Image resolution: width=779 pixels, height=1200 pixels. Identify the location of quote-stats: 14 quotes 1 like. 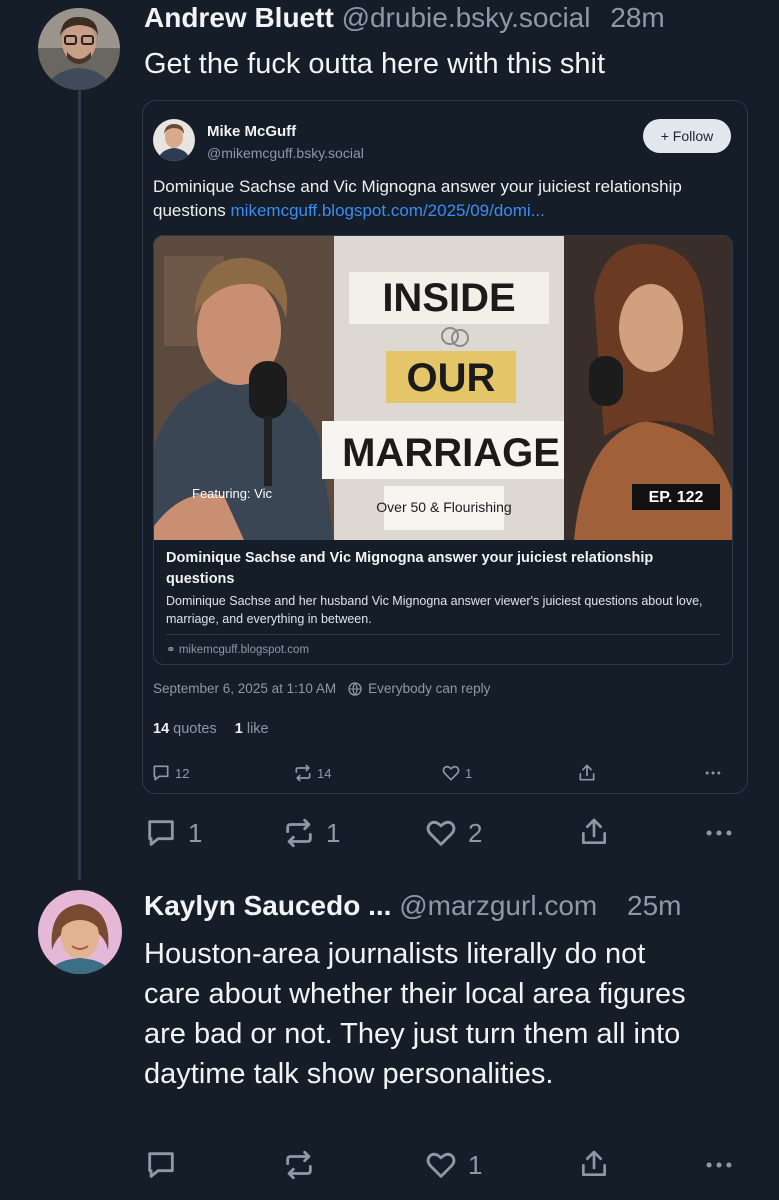
(211, 729).